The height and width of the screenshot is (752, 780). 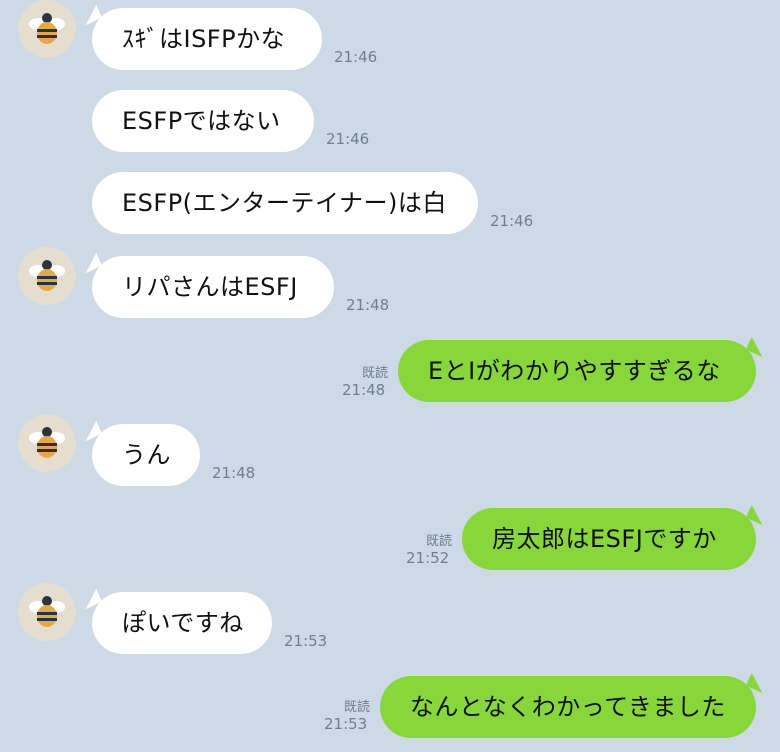 What do you see at coordinates (609, 539) in the screenshot?
I see `outgoing-message: 房太郎はESFJですか` at bounding box center [609, 539].